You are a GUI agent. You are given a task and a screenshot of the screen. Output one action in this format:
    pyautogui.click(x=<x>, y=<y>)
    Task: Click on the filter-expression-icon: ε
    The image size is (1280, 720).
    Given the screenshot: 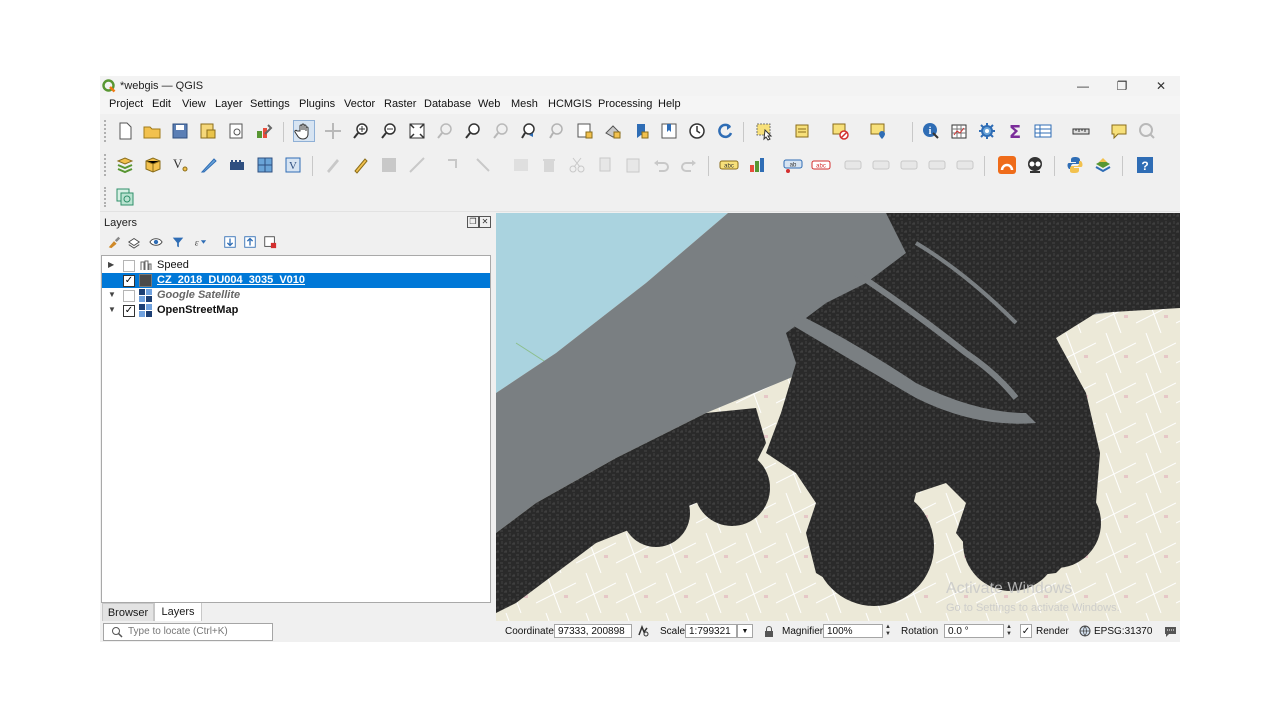 What is the action you would take?
    pyautogui.click(x=200, y=242)
    